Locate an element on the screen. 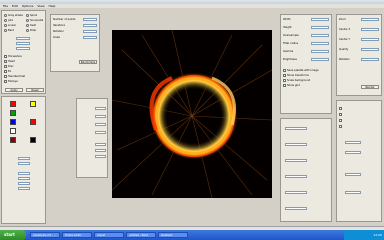 The width and height of the screenshot is (384, 240). radio-spiral is located at coordinates (27, 15).